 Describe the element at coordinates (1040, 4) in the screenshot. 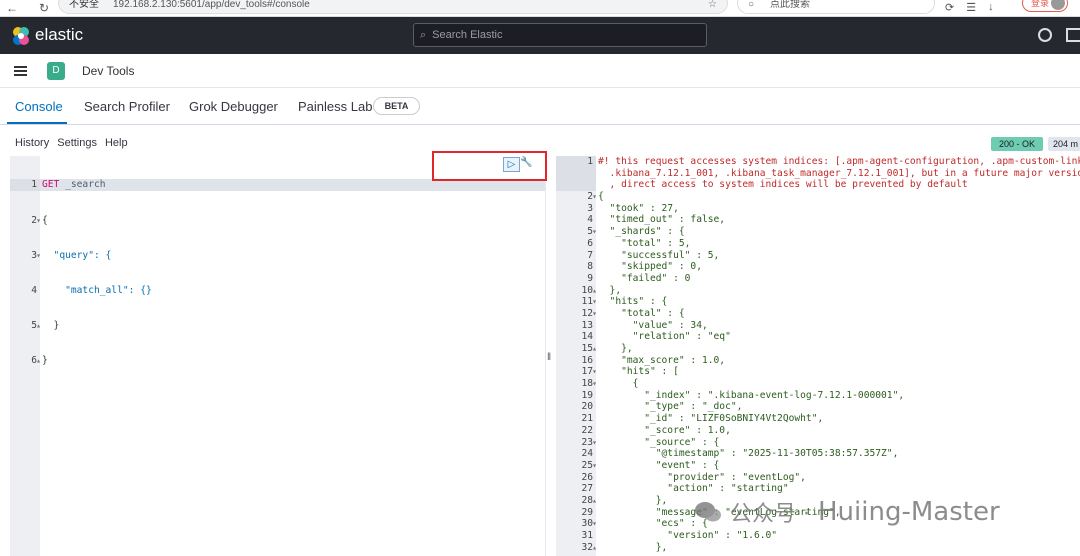

I see `login-label: 登录` at that location.